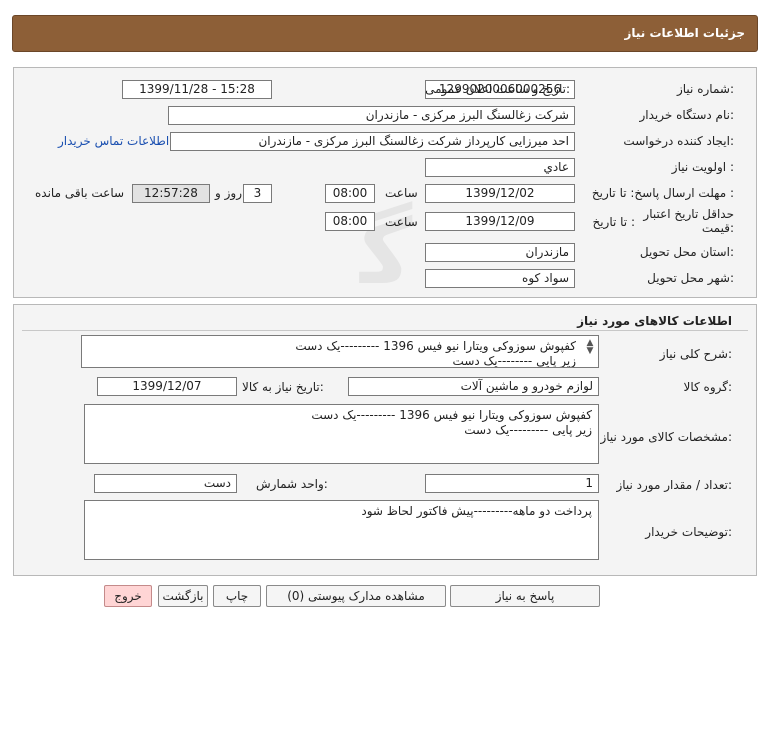 Image resolution: width=770 pixels, height=745 pixels. What do you see at coordinates (473, 386) in the screenshot?
I see `group-field: لوازم خودرو و ماشین آلات` at bounding box center [473, 386].